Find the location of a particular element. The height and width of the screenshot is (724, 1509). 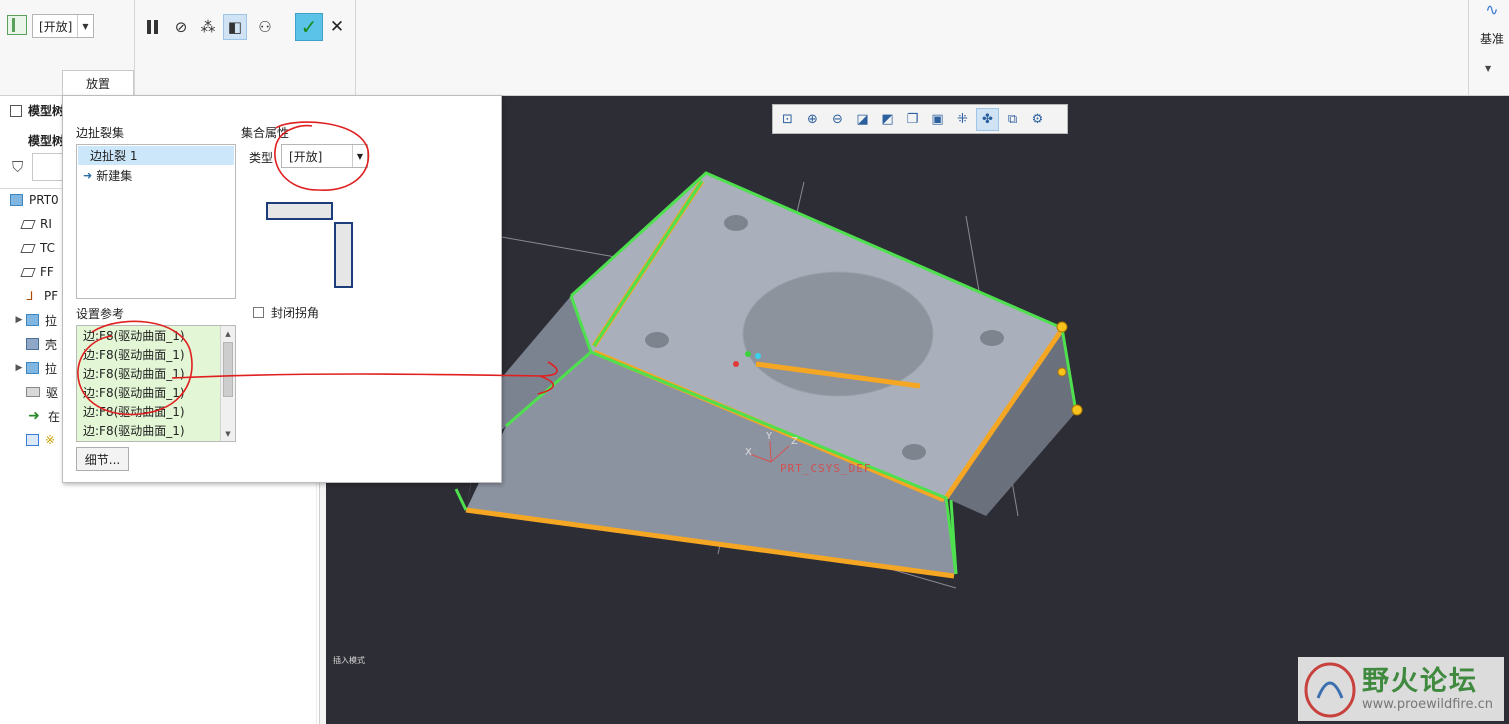

pause-button is located at coordinates (152, 27).